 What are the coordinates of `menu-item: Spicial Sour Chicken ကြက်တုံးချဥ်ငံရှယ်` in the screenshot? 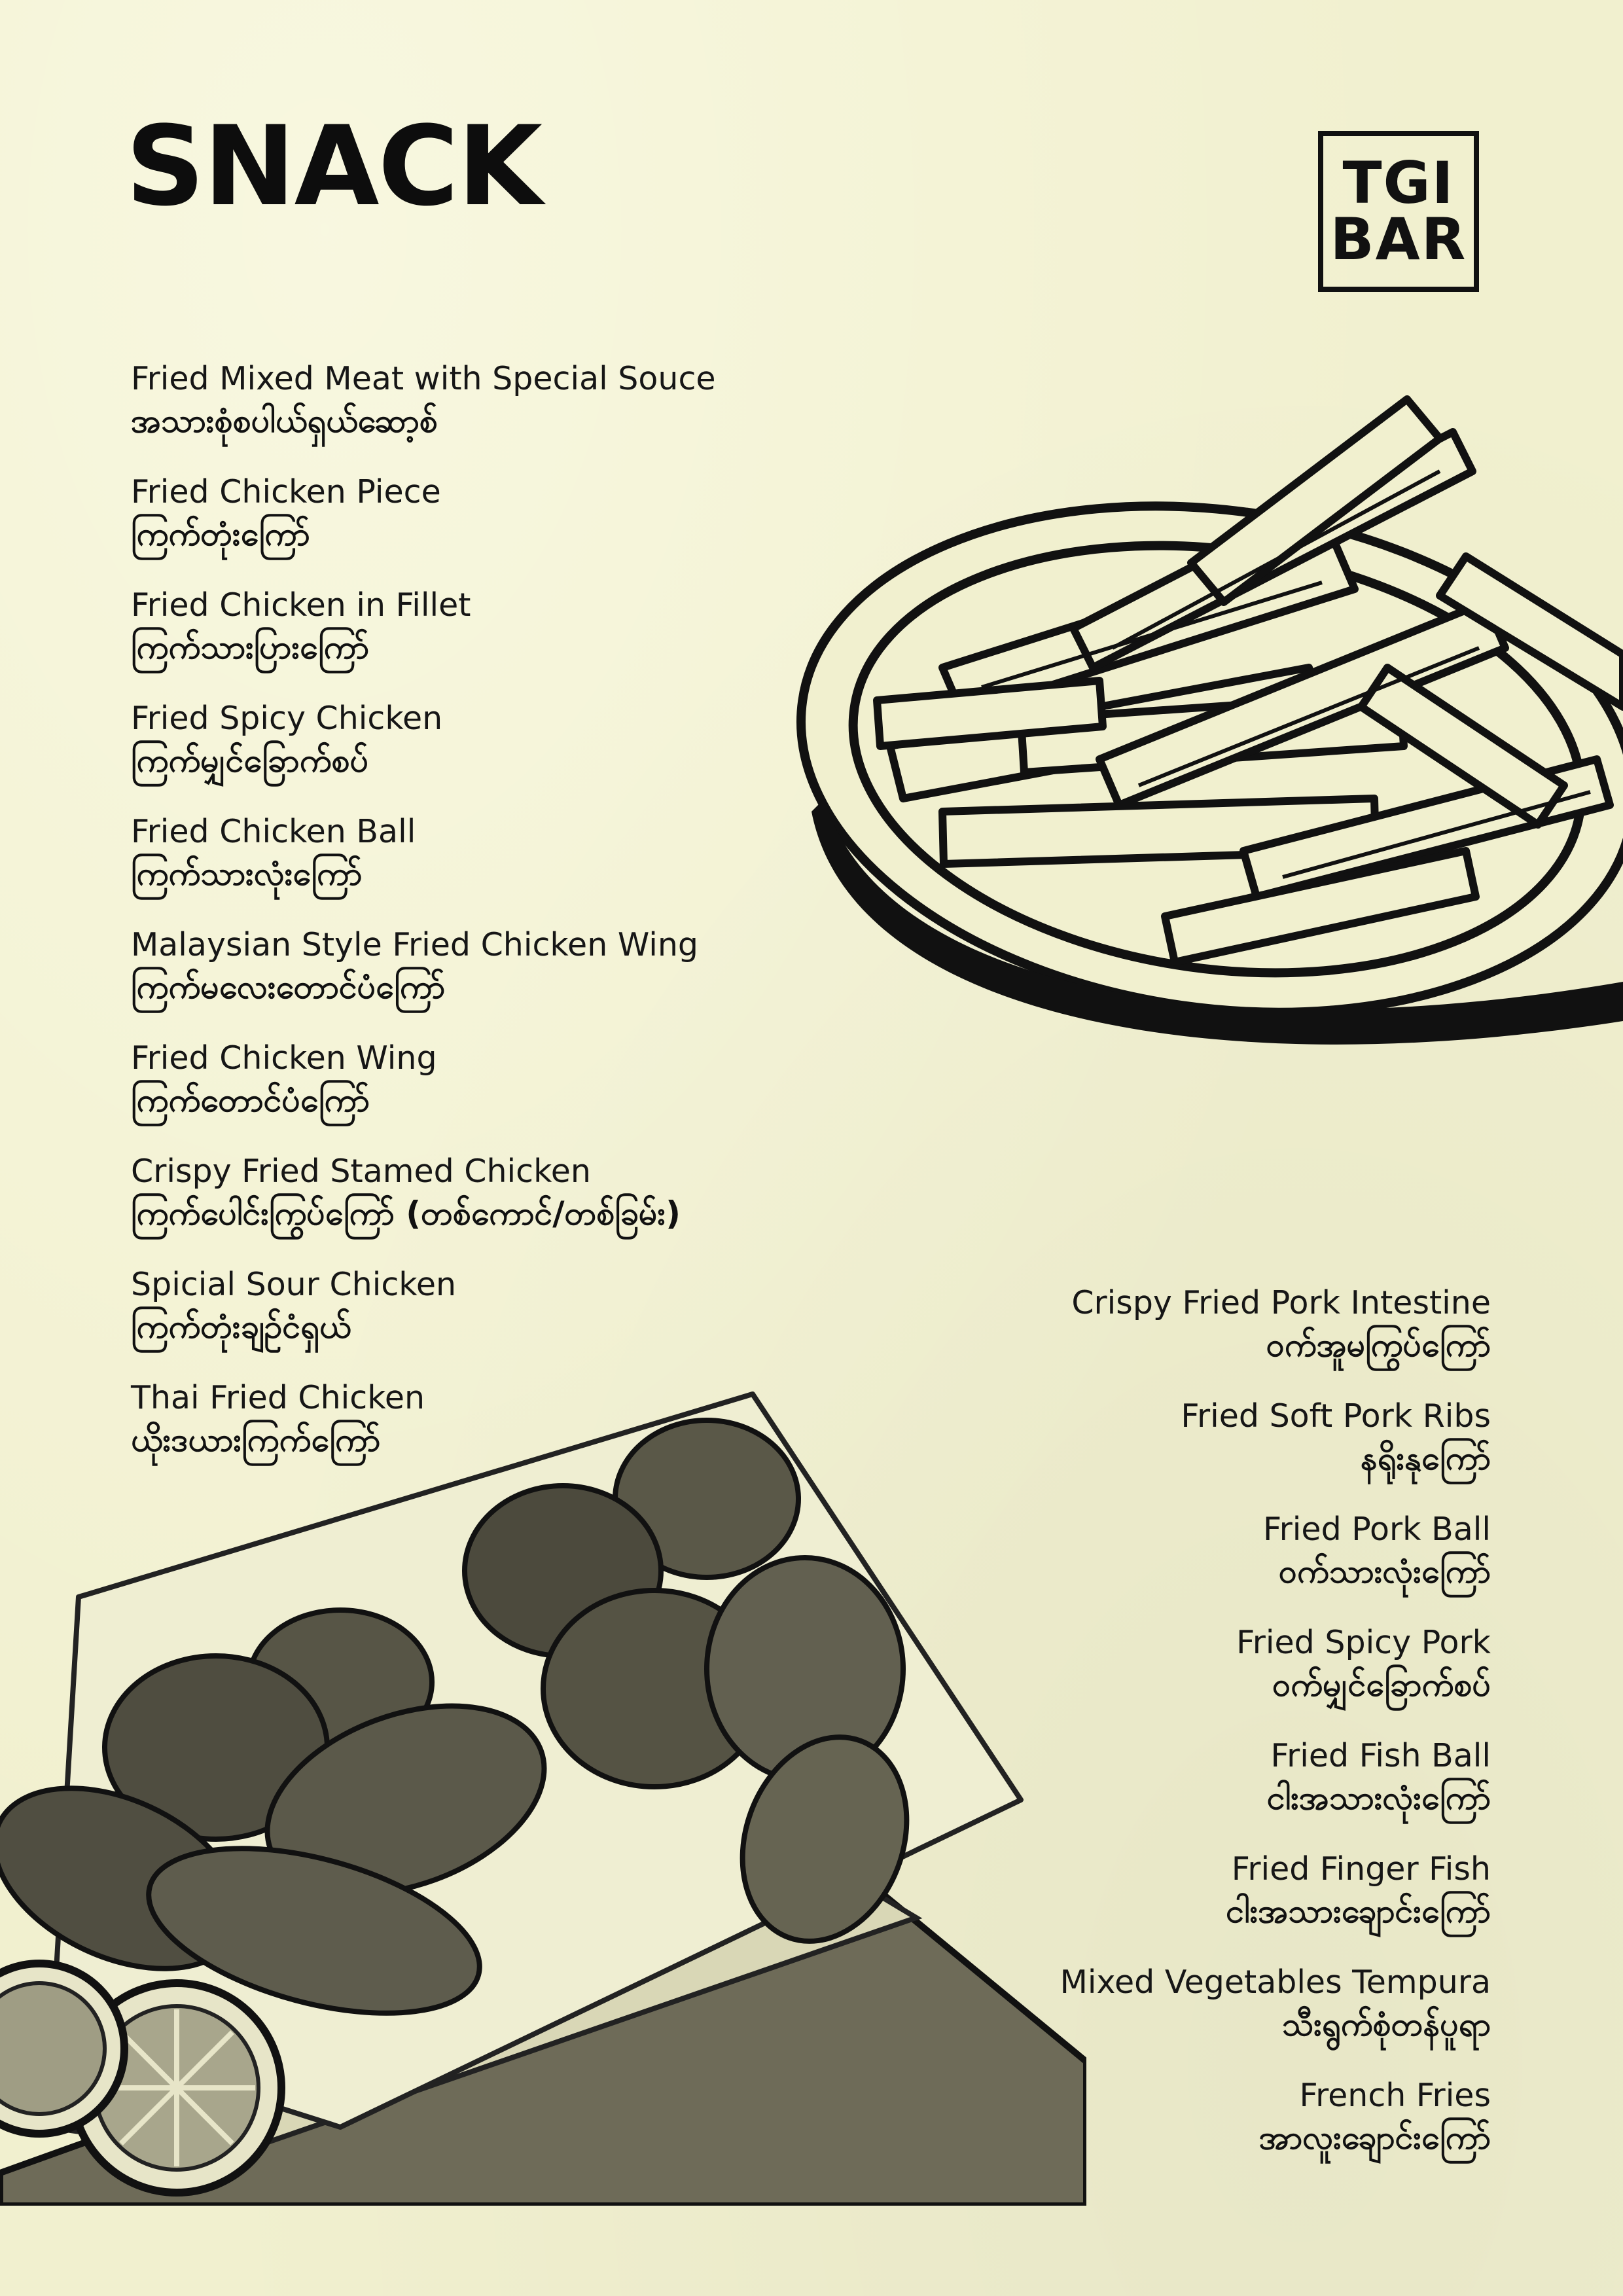 It's located at (478, 1321).